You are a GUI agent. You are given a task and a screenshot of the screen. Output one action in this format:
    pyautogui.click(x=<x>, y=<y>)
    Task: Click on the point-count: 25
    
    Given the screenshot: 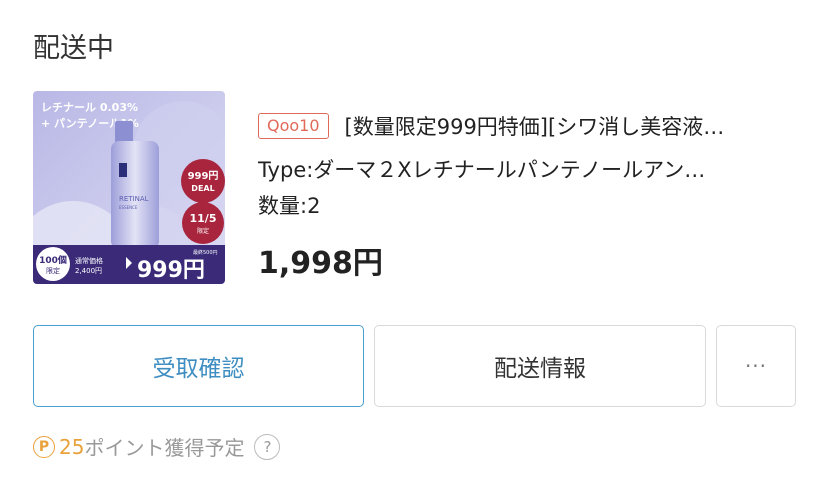 What is the action you would take?
    pyautogui.click(x=72, y=446)
    